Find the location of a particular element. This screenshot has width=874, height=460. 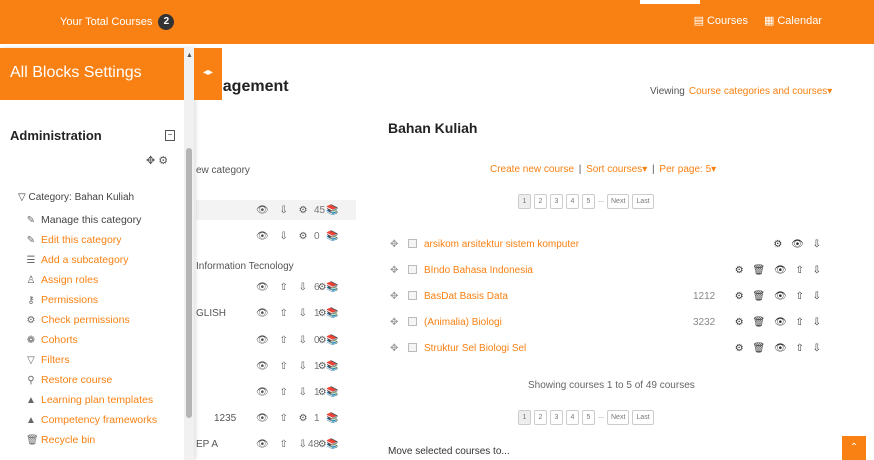

menu-item-label: Check permissions is located at coordinates (85, 320).